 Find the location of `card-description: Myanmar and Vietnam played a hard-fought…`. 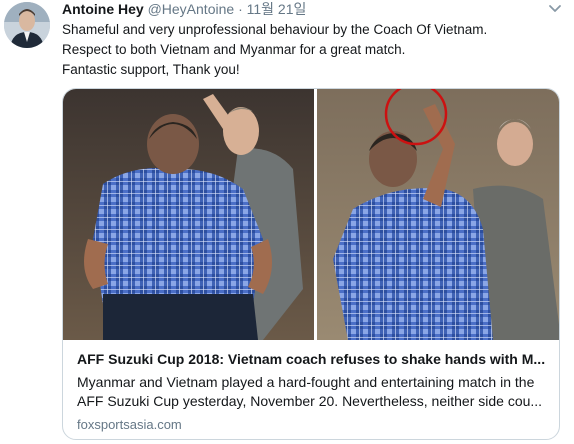

card-description: Myanmar and Vietnam played a hard-fought… is located at coordinates (313, 392).